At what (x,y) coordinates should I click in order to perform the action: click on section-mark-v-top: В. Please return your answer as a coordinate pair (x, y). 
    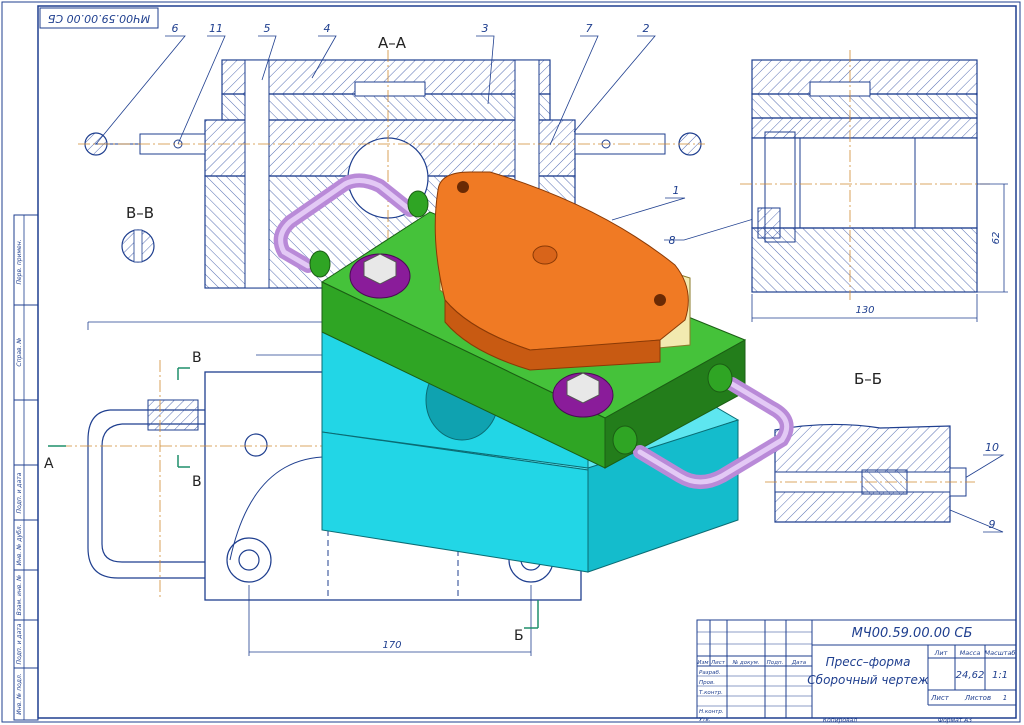
    Looking at the image, I should click on (197, 358).